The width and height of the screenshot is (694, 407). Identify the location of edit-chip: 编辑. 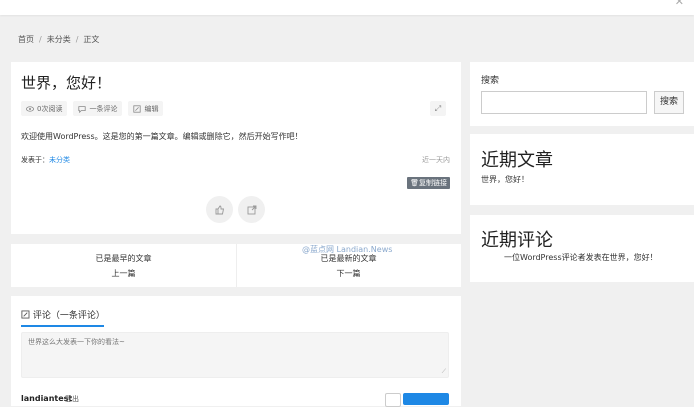
(146, 108).